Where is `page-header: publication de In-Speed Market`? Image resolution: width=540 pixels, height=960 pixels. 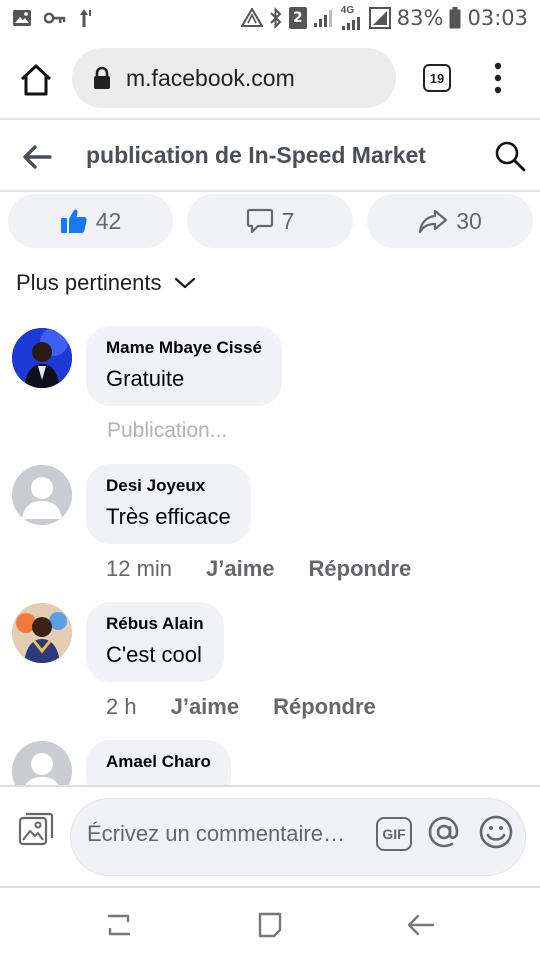 page-header: publication de In-Speed Market is located at coordinates (270, 157).